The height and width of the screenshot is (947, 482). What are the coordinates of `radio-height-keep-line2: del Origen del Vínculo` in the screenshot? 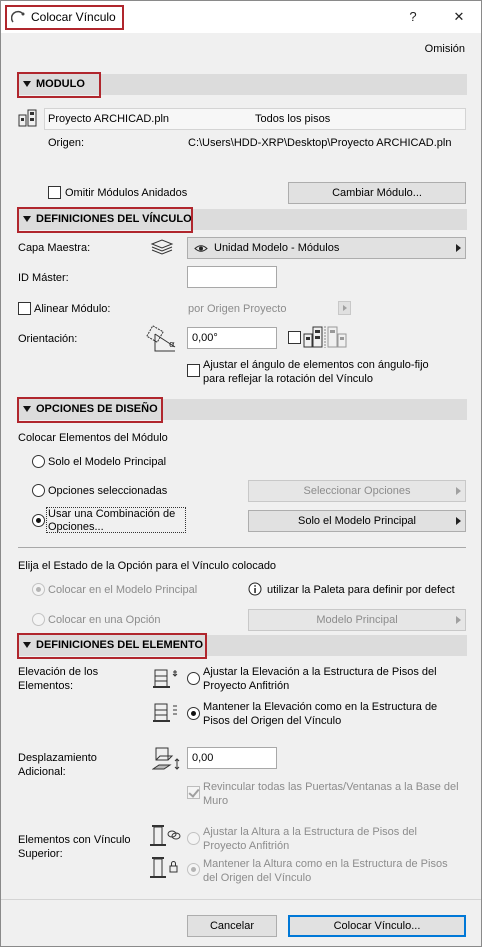 It's located at (257, 878).